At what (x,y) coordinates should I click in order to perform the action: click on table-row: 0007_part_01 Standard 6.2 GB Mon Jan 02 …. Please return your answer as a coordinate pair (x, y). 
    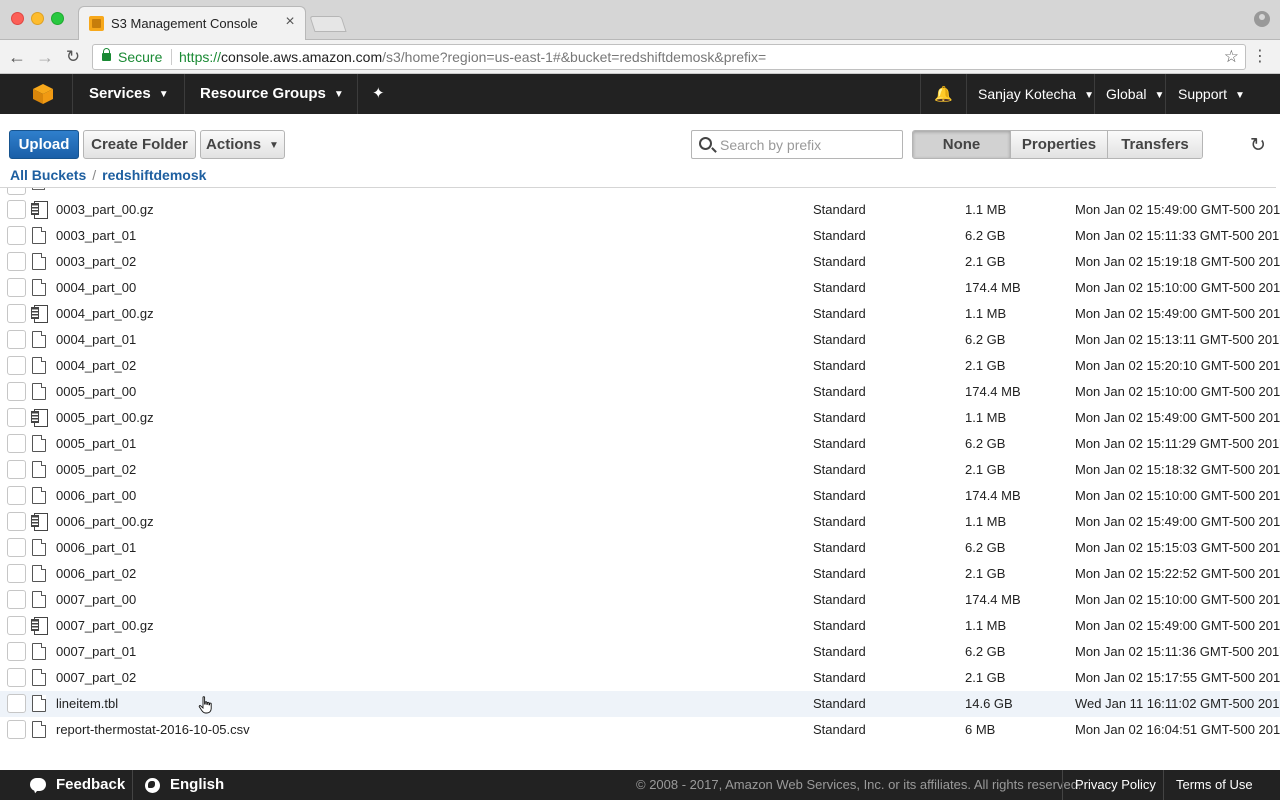
    Looking at the image, I should click on (640, 652).